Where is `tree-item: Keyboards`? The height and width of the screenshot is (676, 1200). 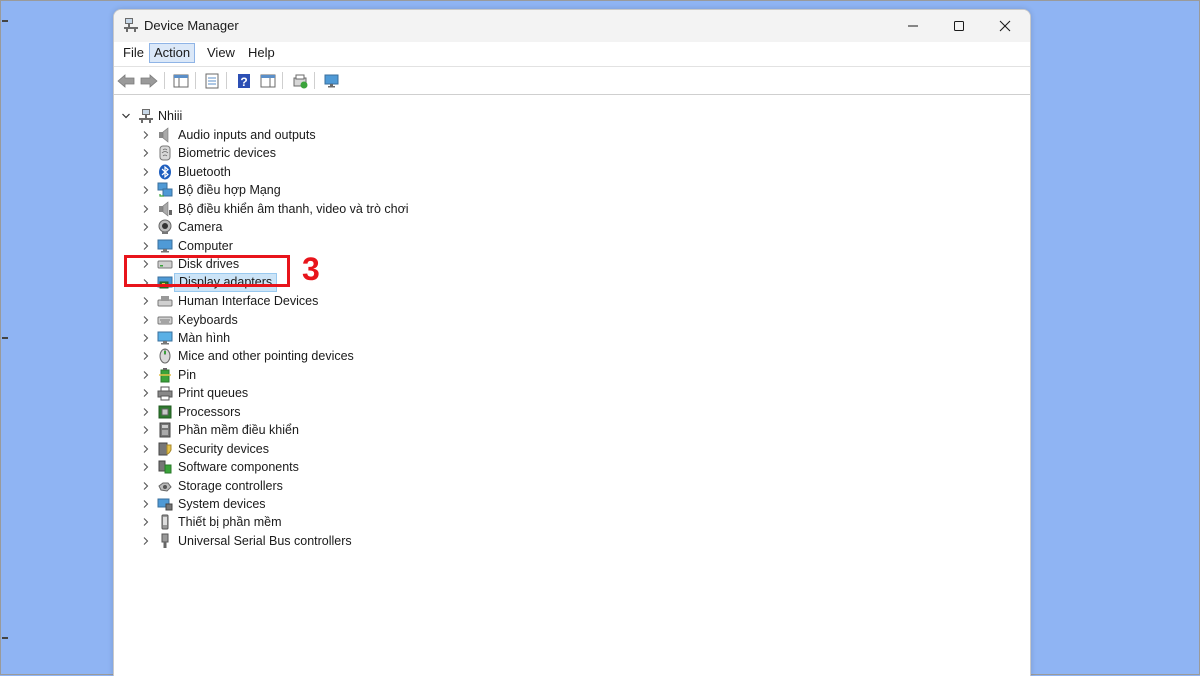 tree-item: Keyboards is located at coordinates (414, 320).